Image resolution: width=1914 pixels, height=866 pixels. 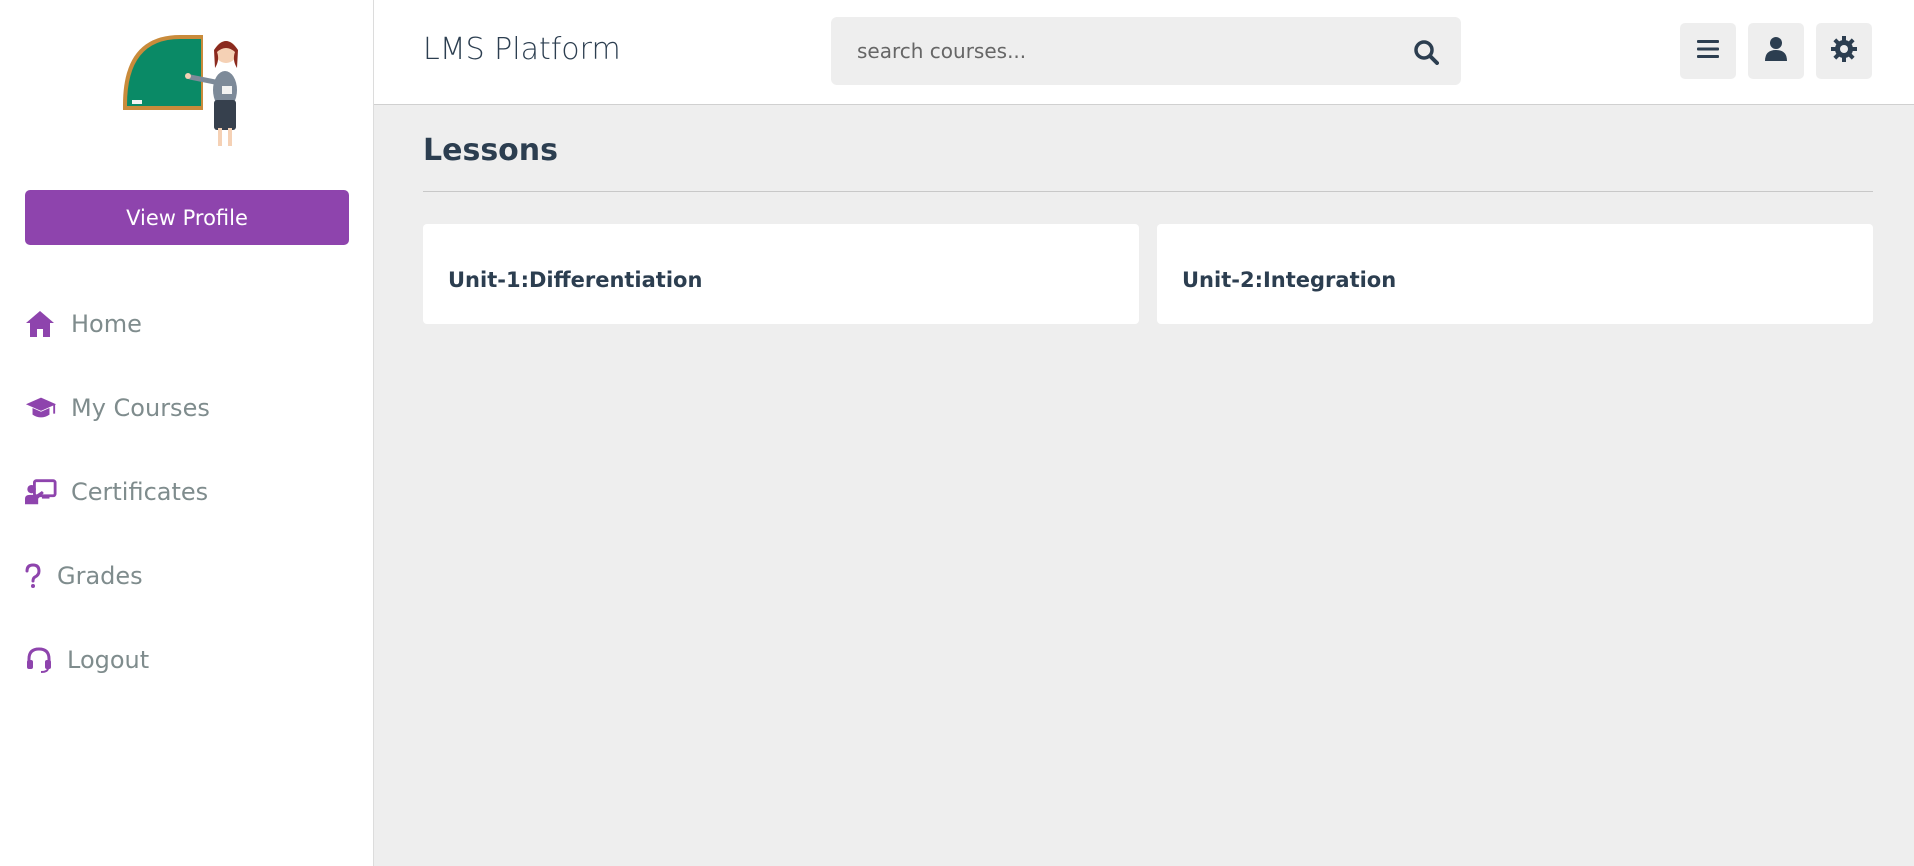 What do you see at coordinates (1289, 280) in the screenshot?
I see `lesson-title: Unit-2:Integration` at bounding box center [1289, 280].